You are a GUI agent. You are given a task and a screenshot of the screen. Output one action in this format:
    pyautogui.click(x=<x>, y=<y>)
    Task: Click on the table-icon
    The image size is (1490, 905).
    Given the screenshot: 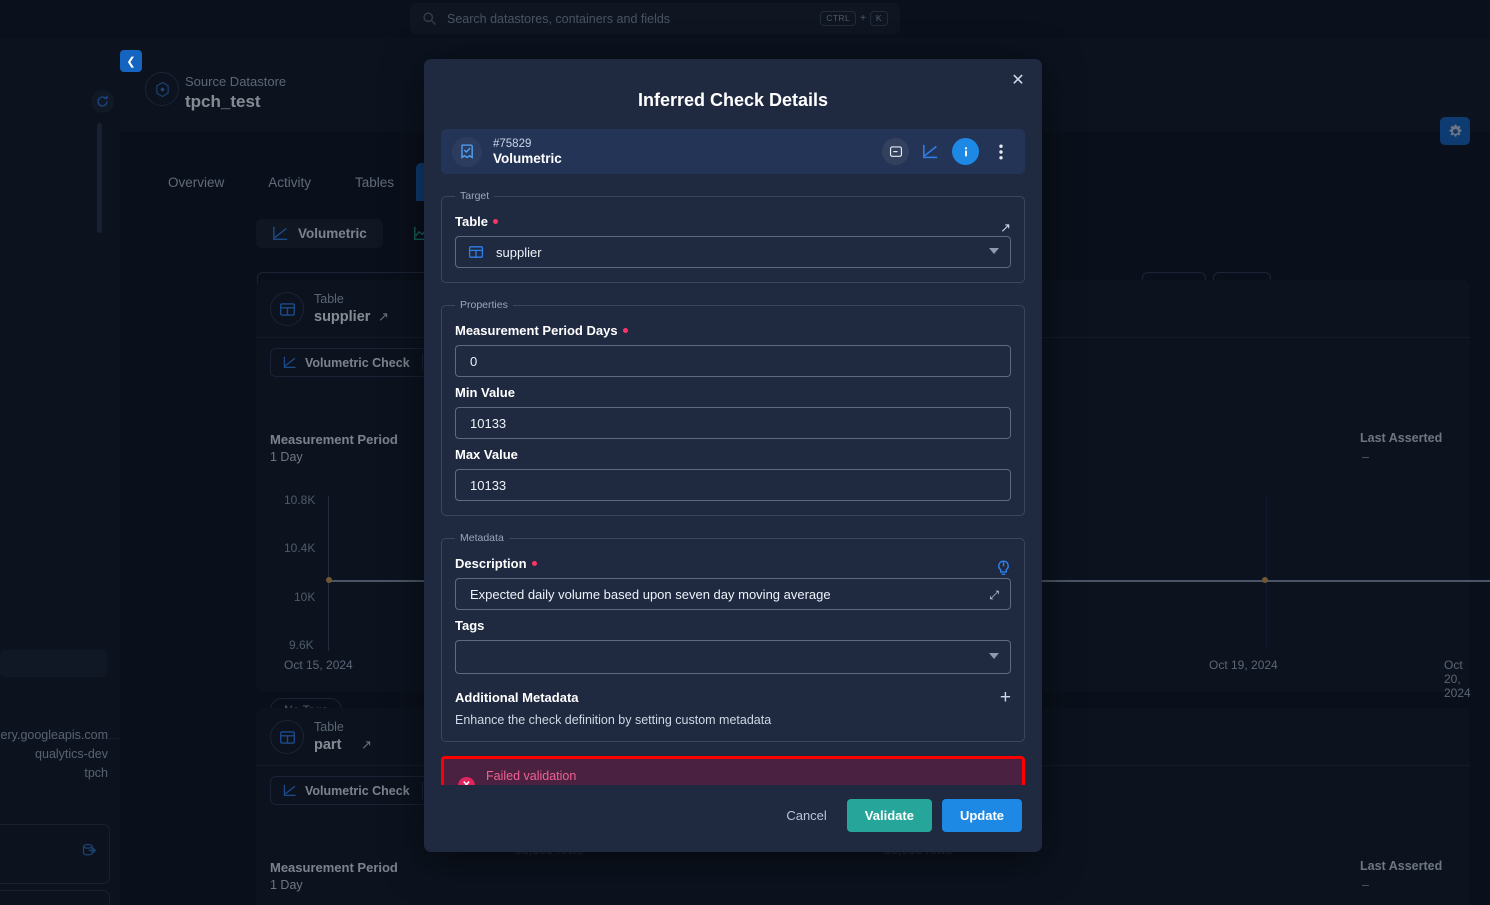 What is the action you would take?
    pyautogui.click(x=476, y=252)
    